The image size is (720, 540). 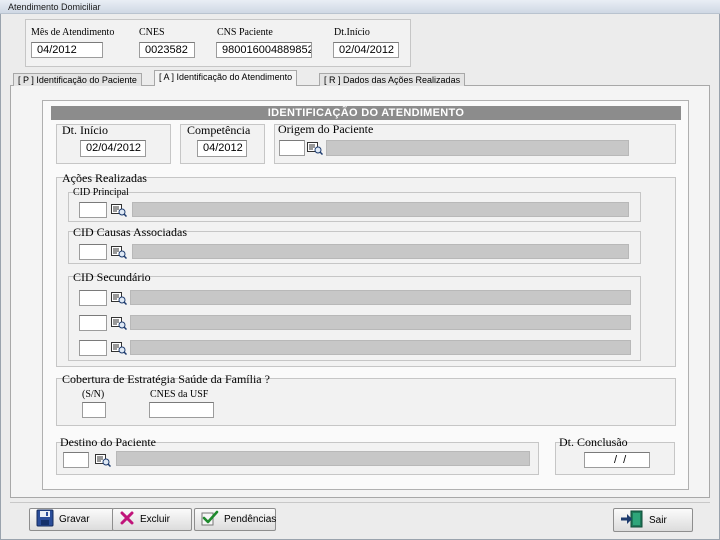 I want to click on cnes-usf-label: CNES da USF, so click(x=179, y=394).